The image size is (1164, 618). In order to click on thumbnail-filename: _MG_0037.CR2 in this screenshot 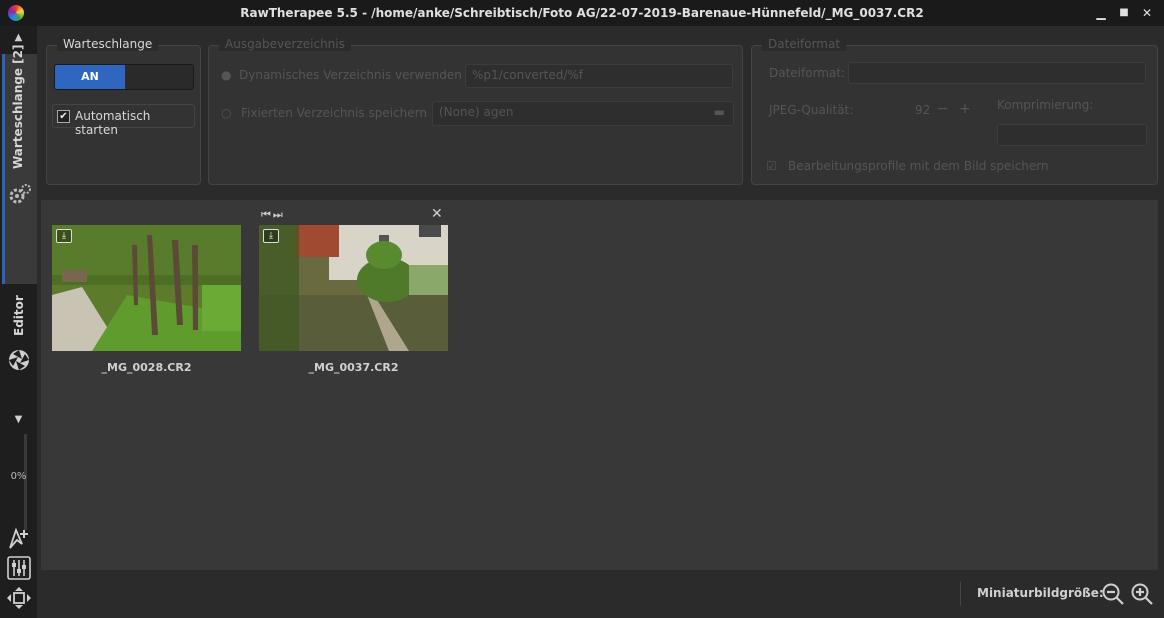, I will do `click(353, 367)`.